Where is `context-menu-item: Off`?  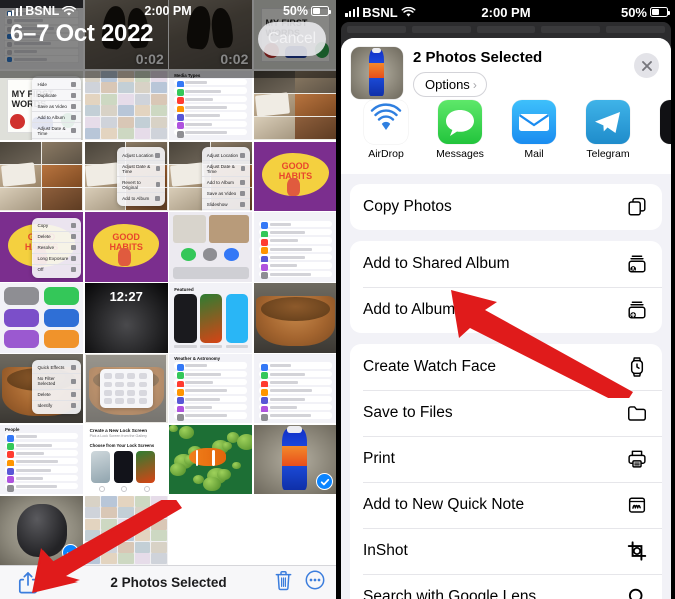 context-menu-item: Off is located at coordinates (56, 270).